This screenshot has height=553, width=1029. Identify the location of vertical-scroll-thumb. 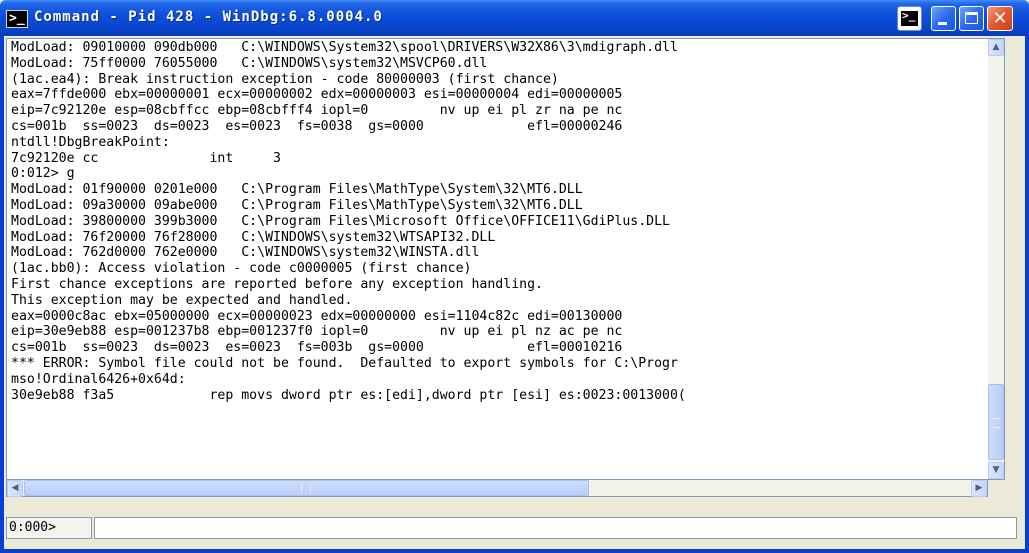
(996, 422).